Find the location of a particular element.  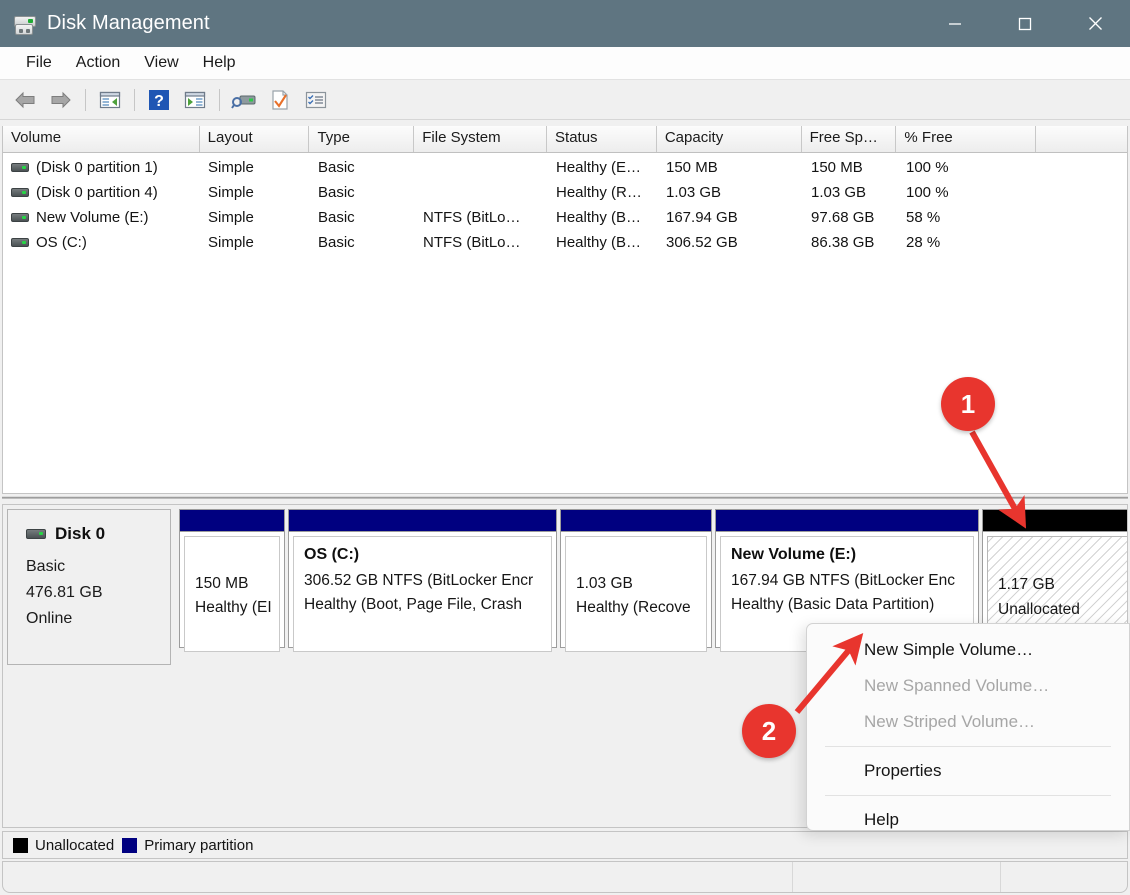

legend-swatch-primary-icon is located at coordinates (130, 845).